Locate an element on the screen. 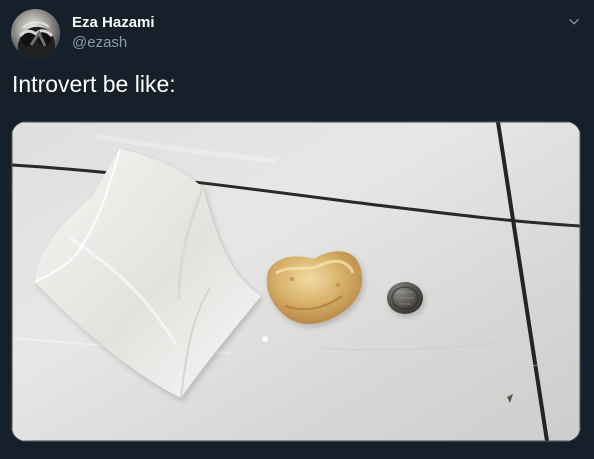 The width and height of the screenshot is (594, 459). user-handle: @ezash is located at coordinates (99, 42).